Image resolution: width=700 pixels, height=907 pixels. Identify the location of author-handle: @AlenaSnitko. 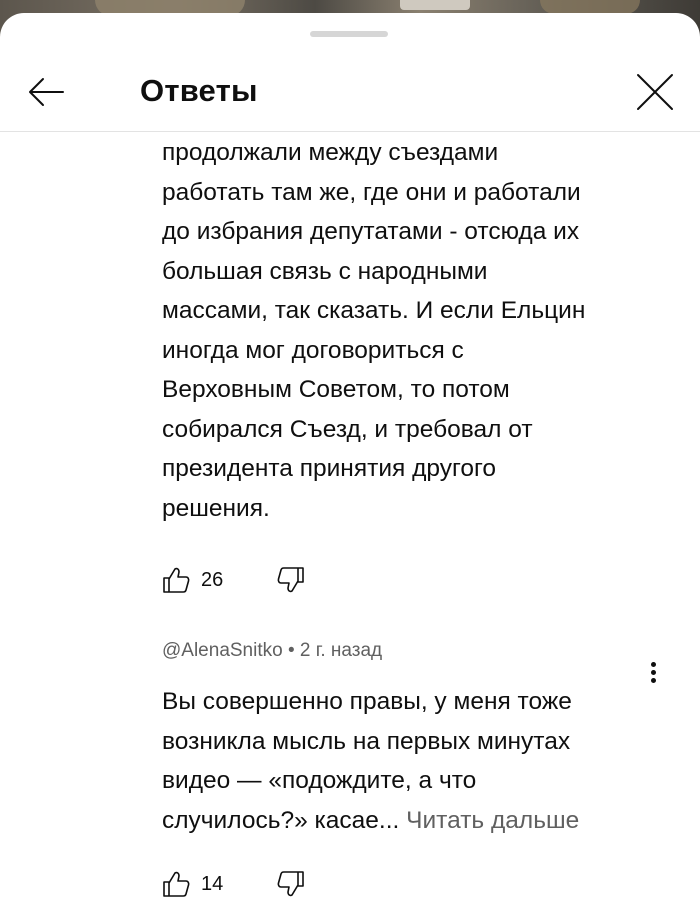
(222, 650).